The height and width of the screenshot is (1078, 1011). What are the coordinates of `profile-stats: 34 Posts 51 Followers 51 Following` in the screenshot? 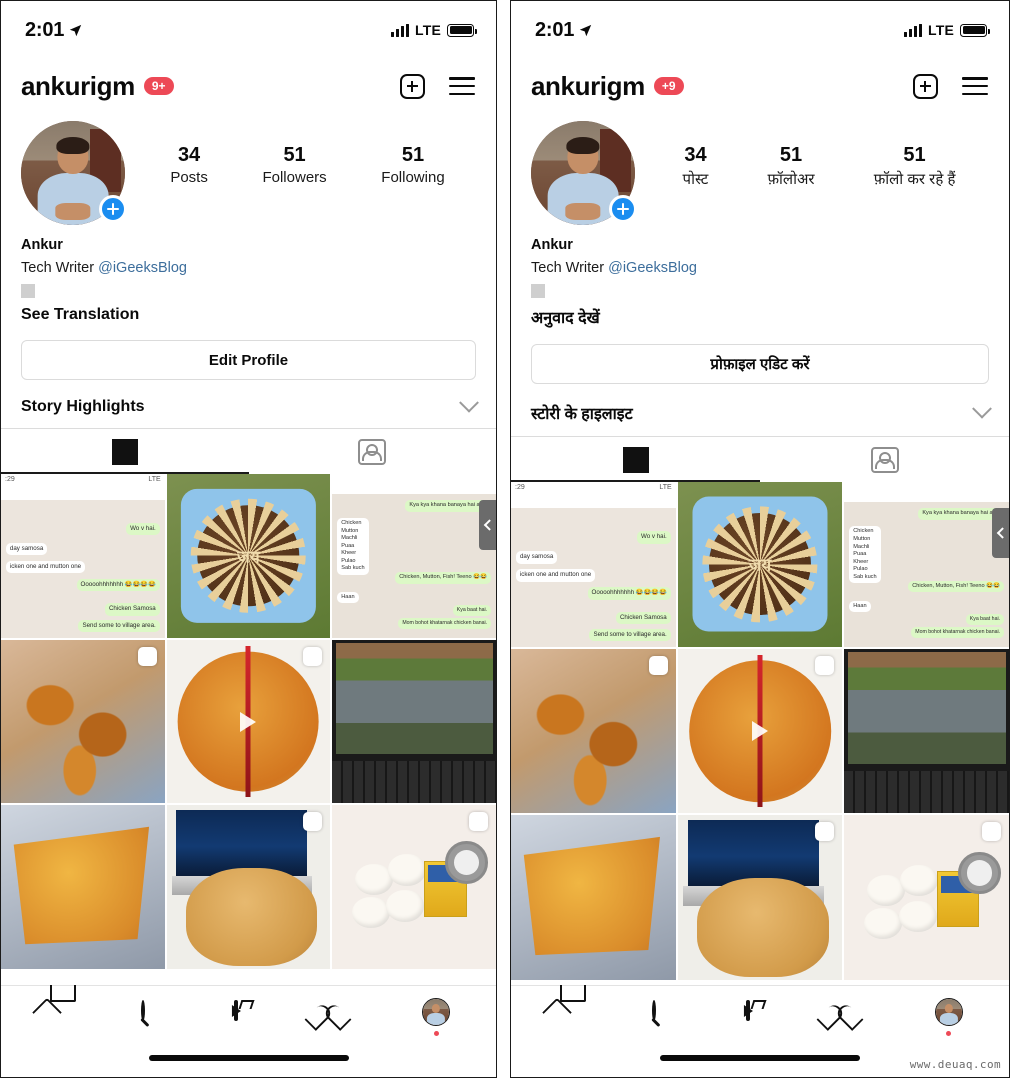 It's located at (300, 153).